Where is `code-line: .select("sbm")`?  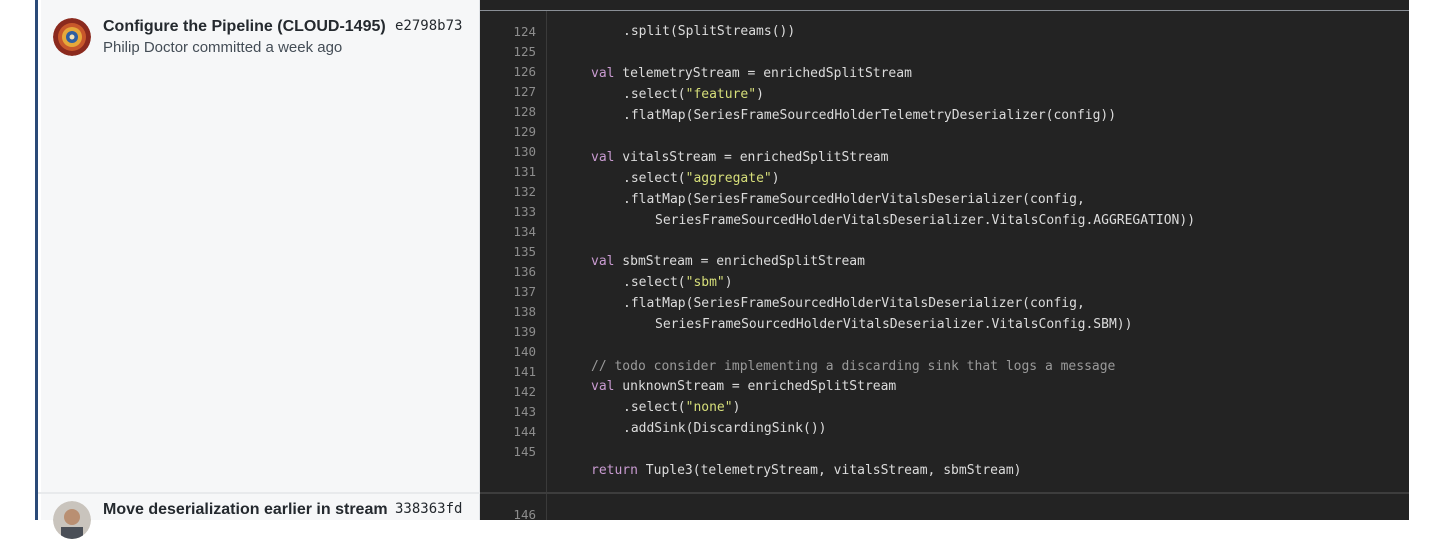
code-line: .select("sbm") is located at coordinates (678, 282).